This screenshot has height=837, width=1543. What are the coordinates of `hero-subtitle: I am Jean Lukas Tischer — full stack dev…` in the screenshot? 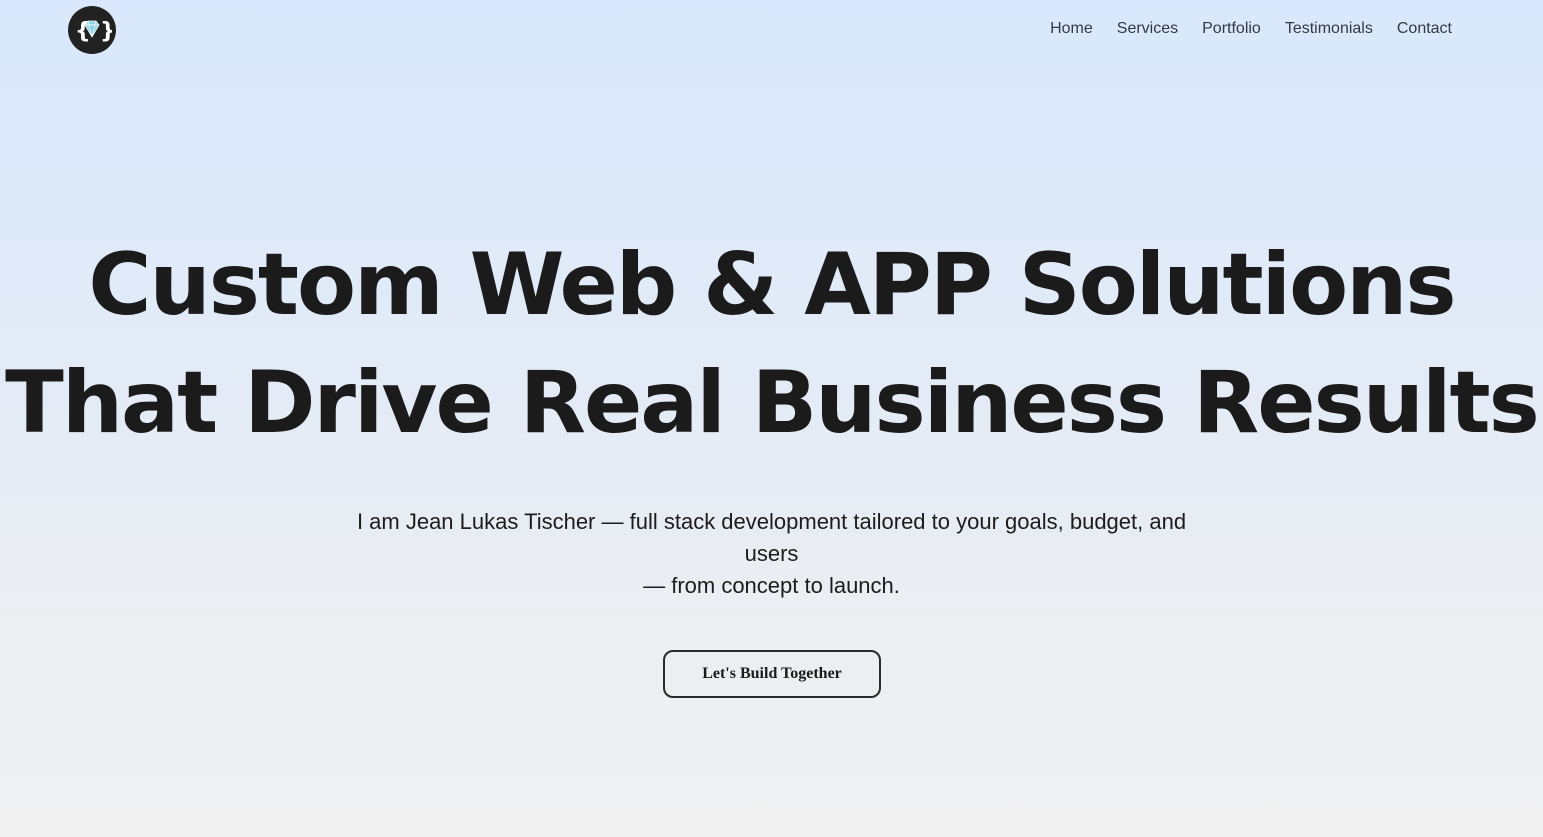 It's located at (771, 554).